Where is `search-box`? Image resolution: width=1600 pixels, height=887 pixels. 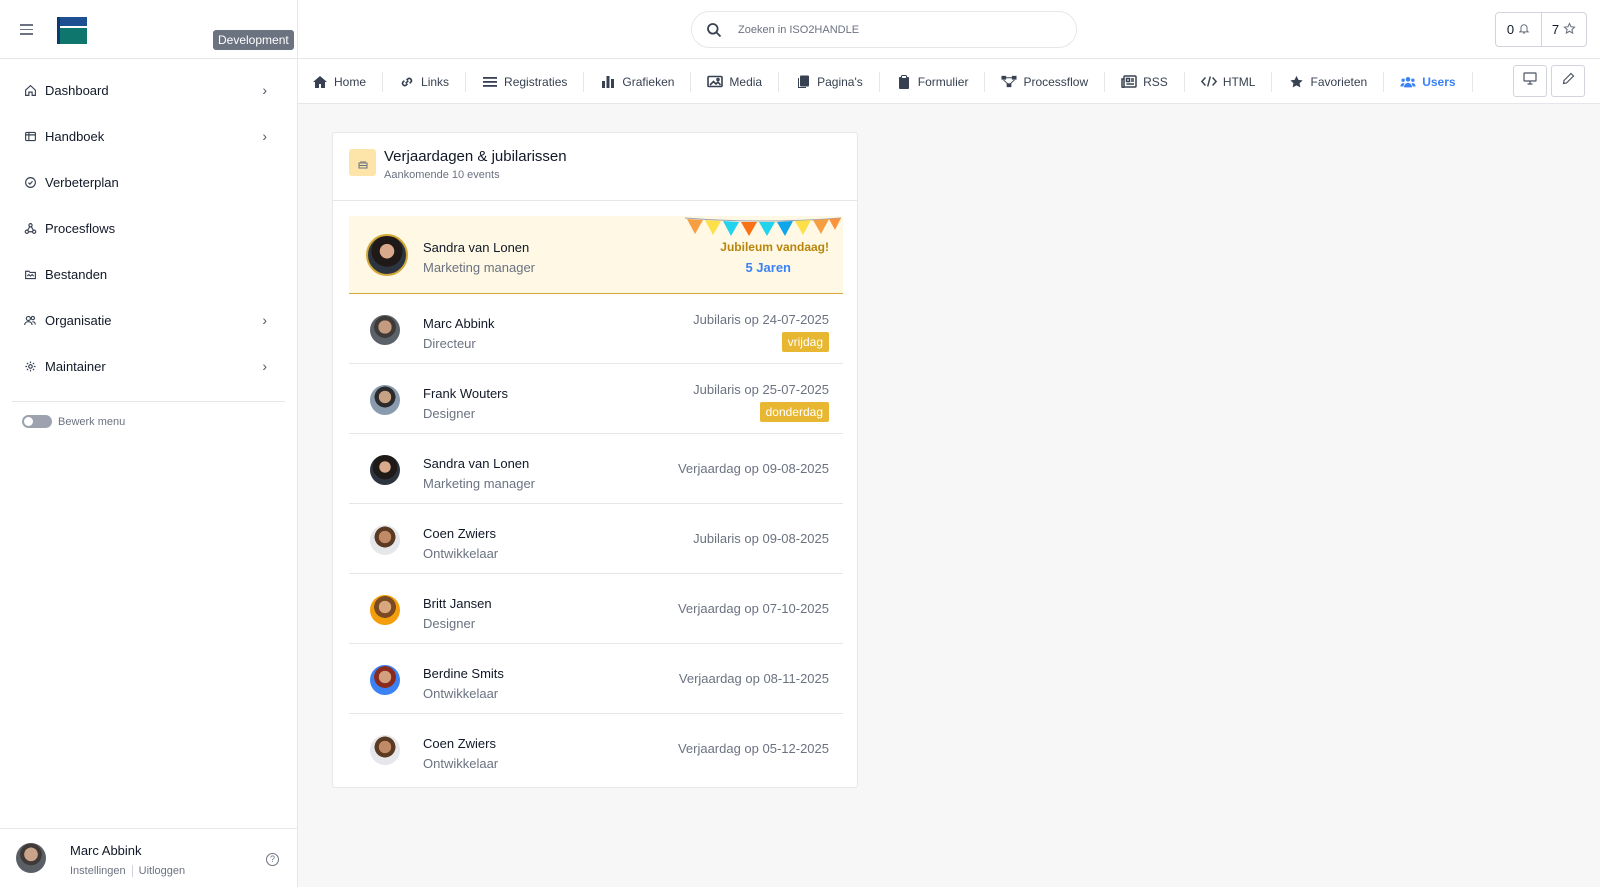
search-box is located at coordinates (884, 29).